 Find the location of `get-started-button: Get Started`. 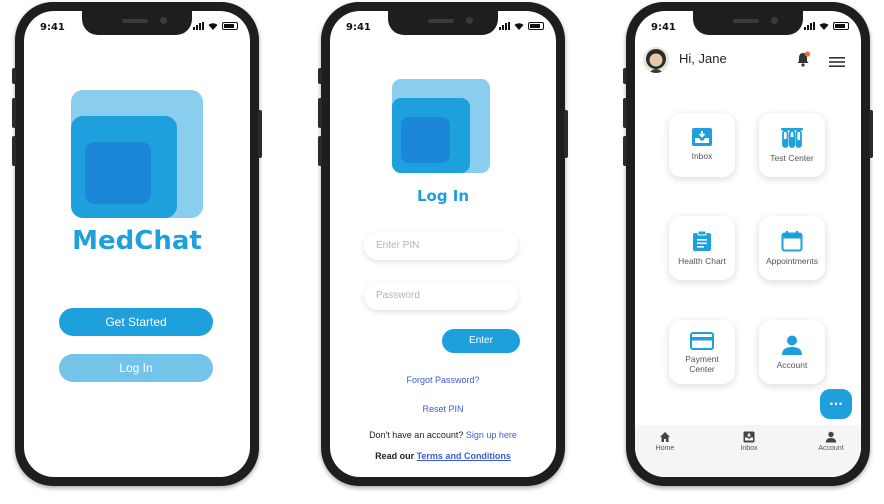

get-started-button: Get Started is located at coordinates (136, 322).